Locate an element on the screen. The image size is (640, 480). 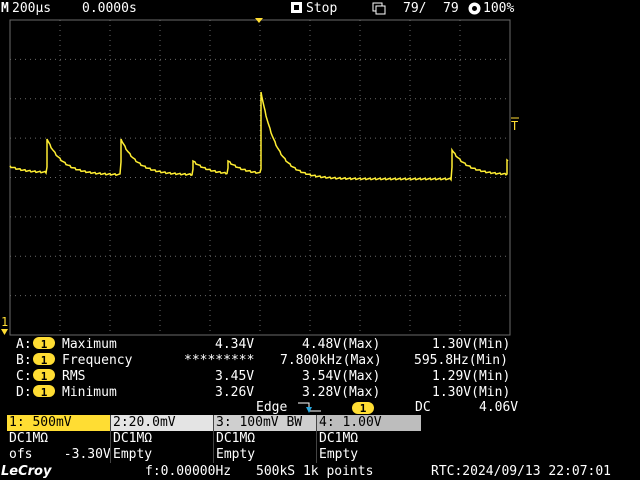
measurement-slot: B: is located at coordinates (24, 360).